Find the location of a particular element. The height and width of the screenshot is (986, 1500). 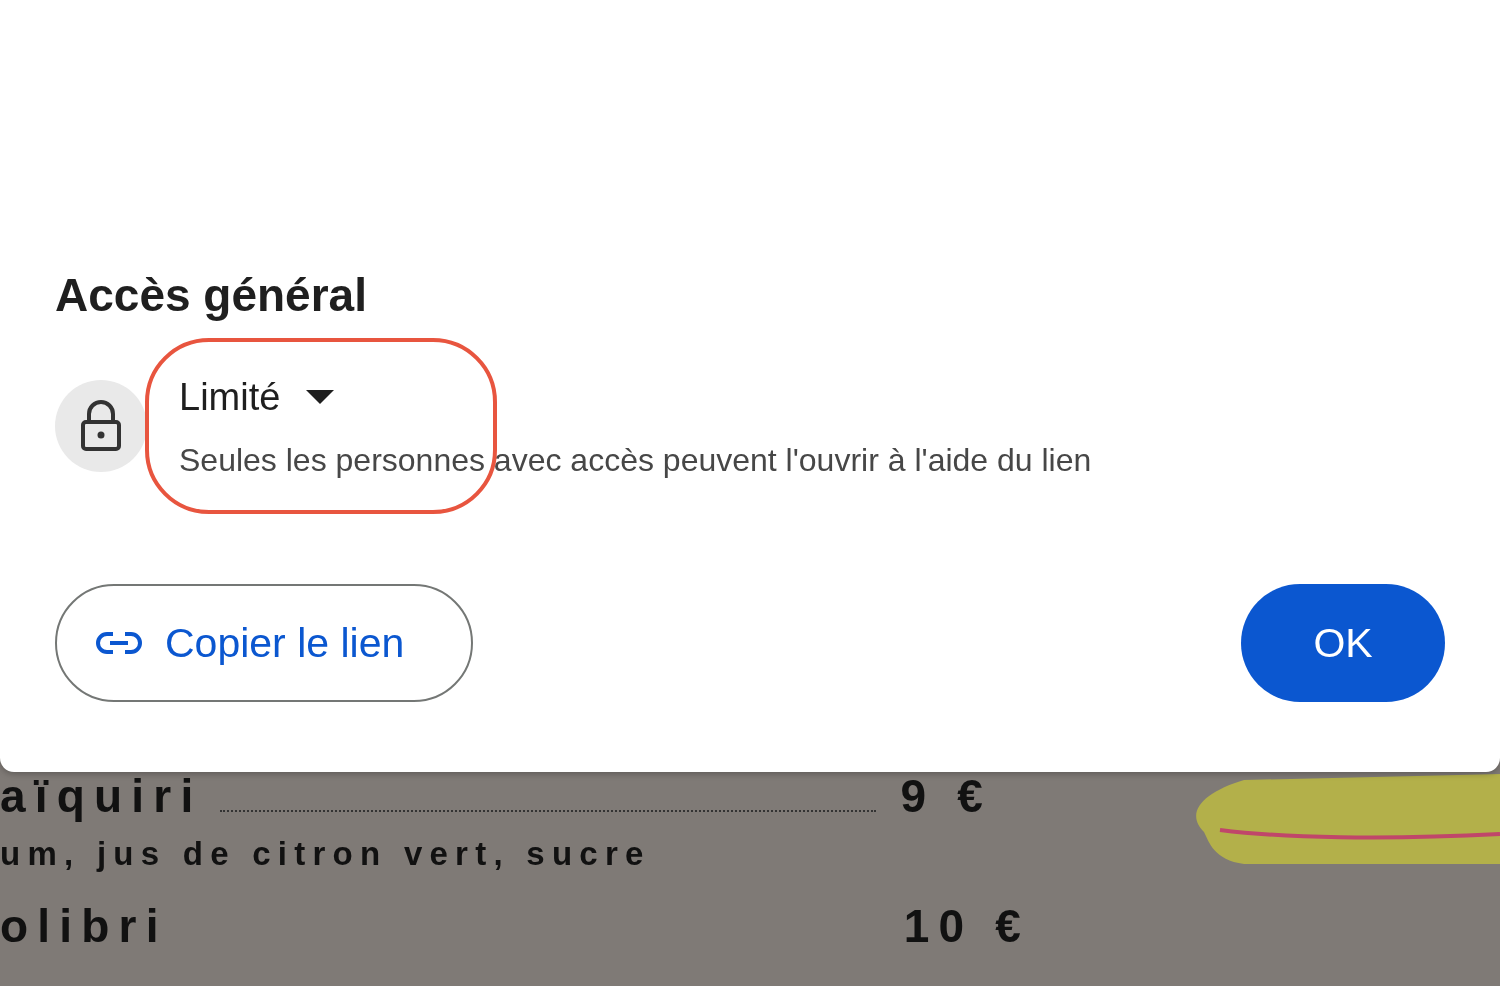

caret-icon is located at coordinates (320, 397).